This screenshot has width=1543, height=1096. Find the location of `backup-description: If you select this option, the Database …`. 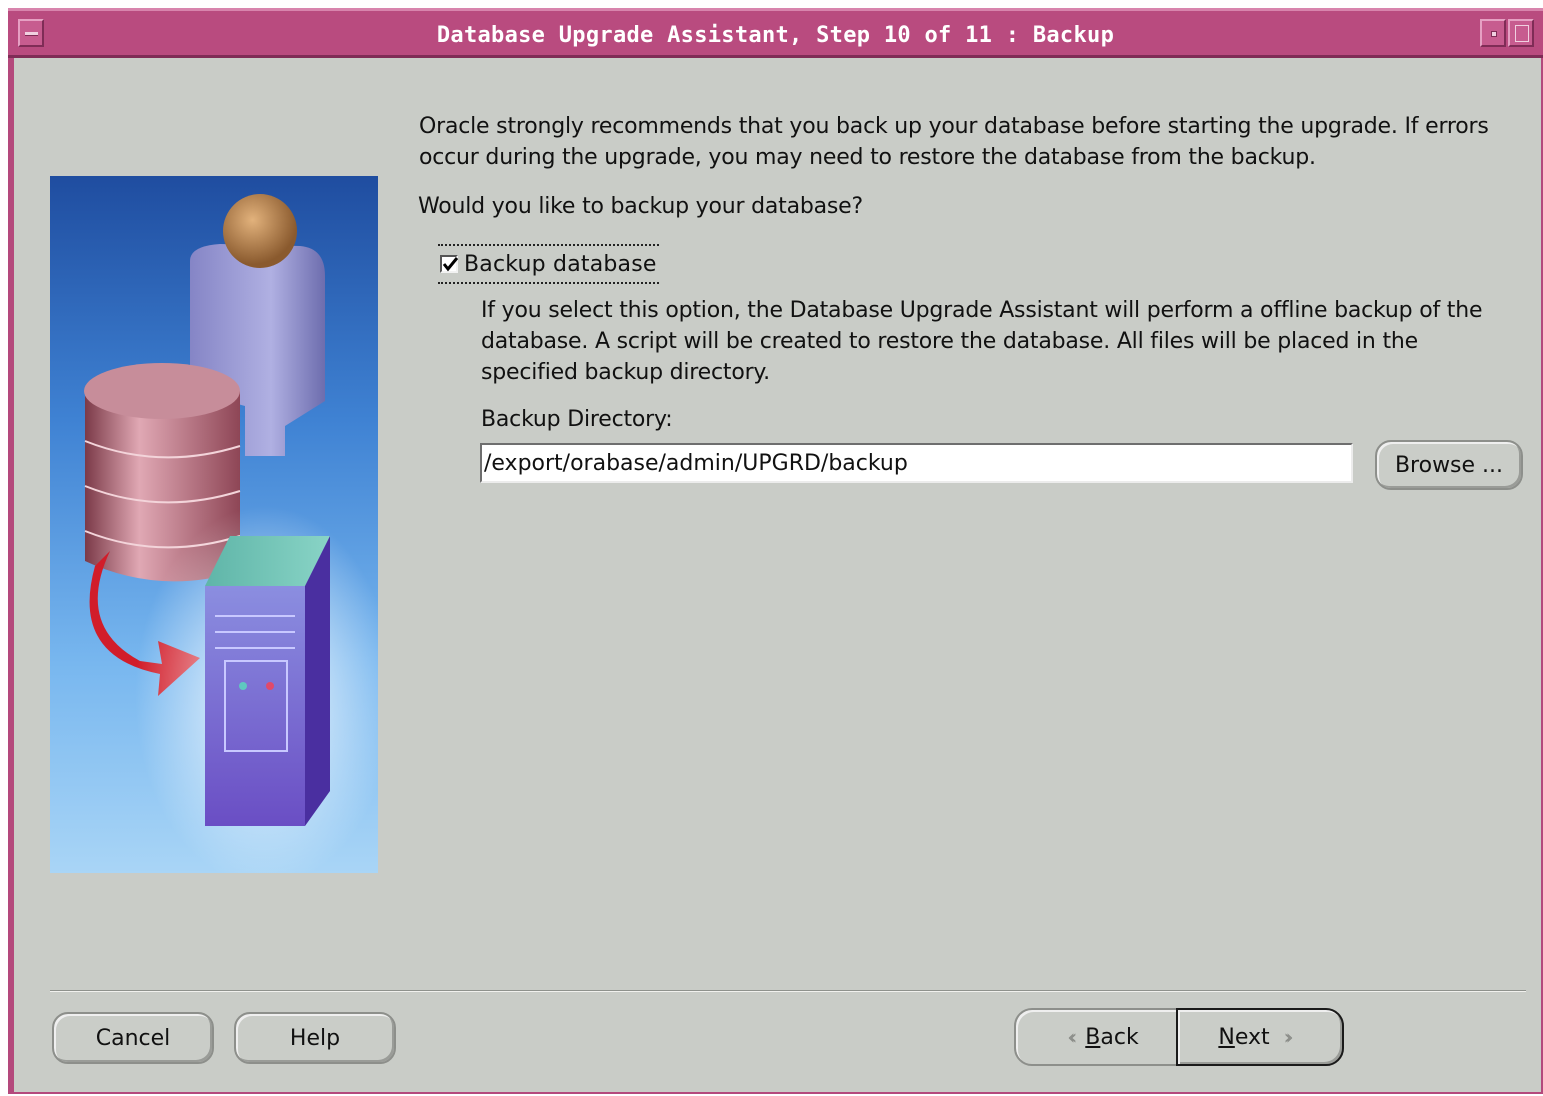

backup-description: If you select this option, the Database … is located at coordinates (982, 341).